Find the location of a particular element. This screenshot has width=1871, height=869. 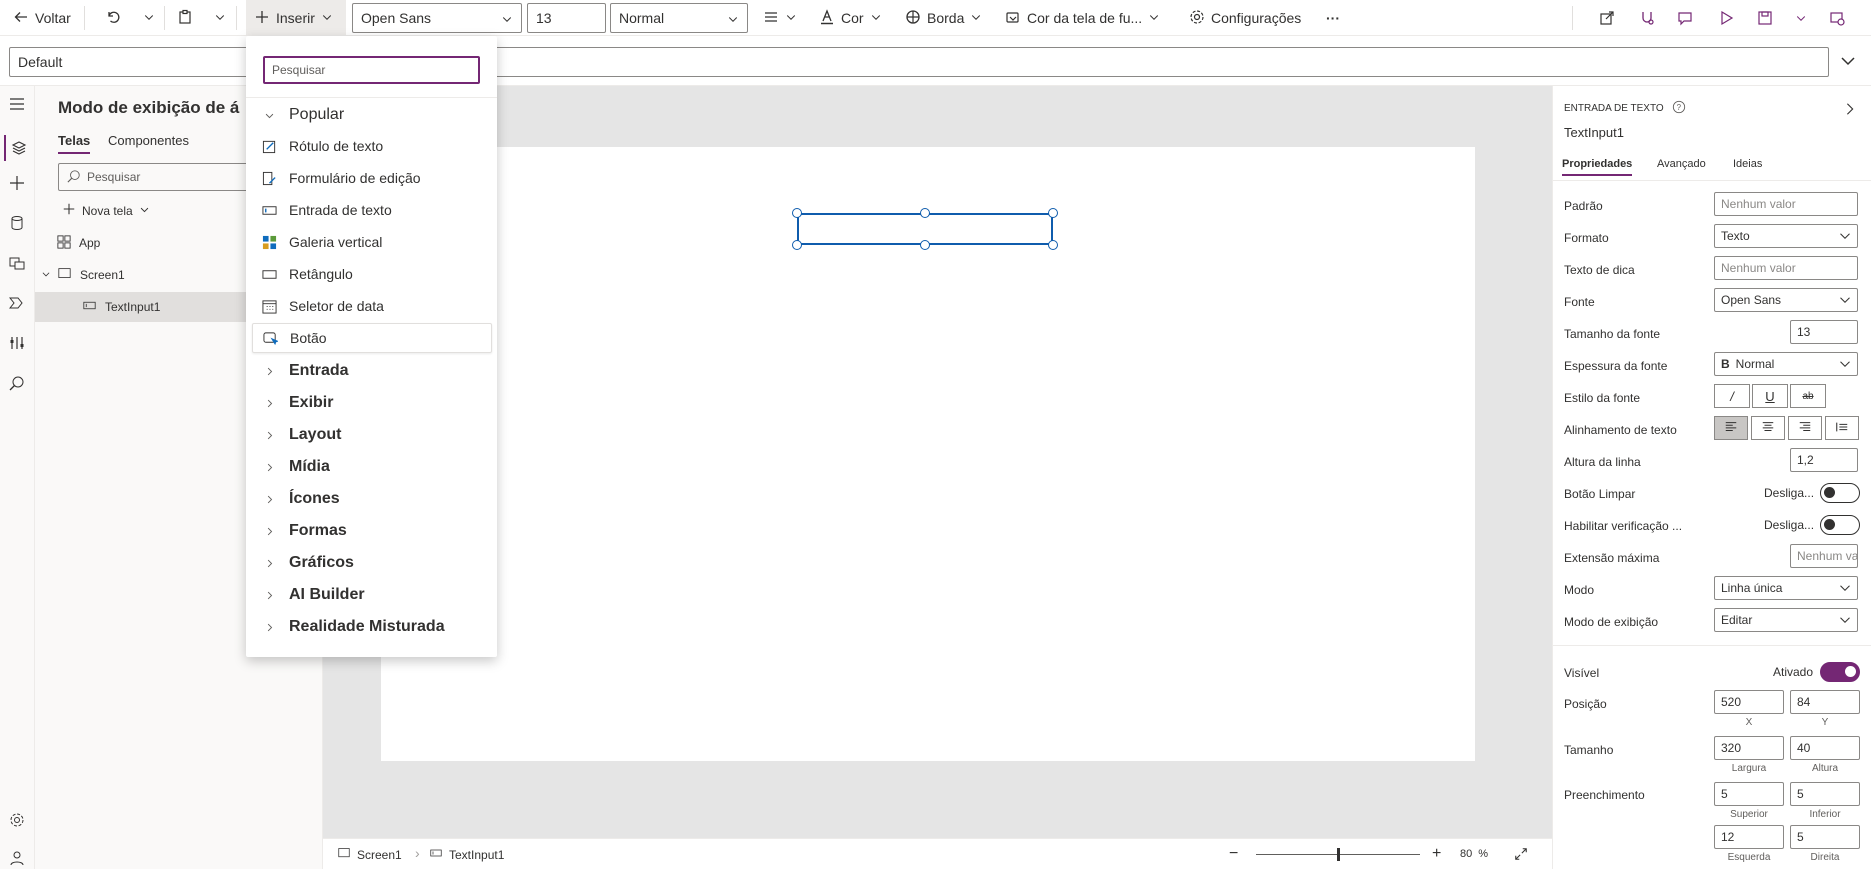

back-button: Voltar is located at coordinates (42, 18).